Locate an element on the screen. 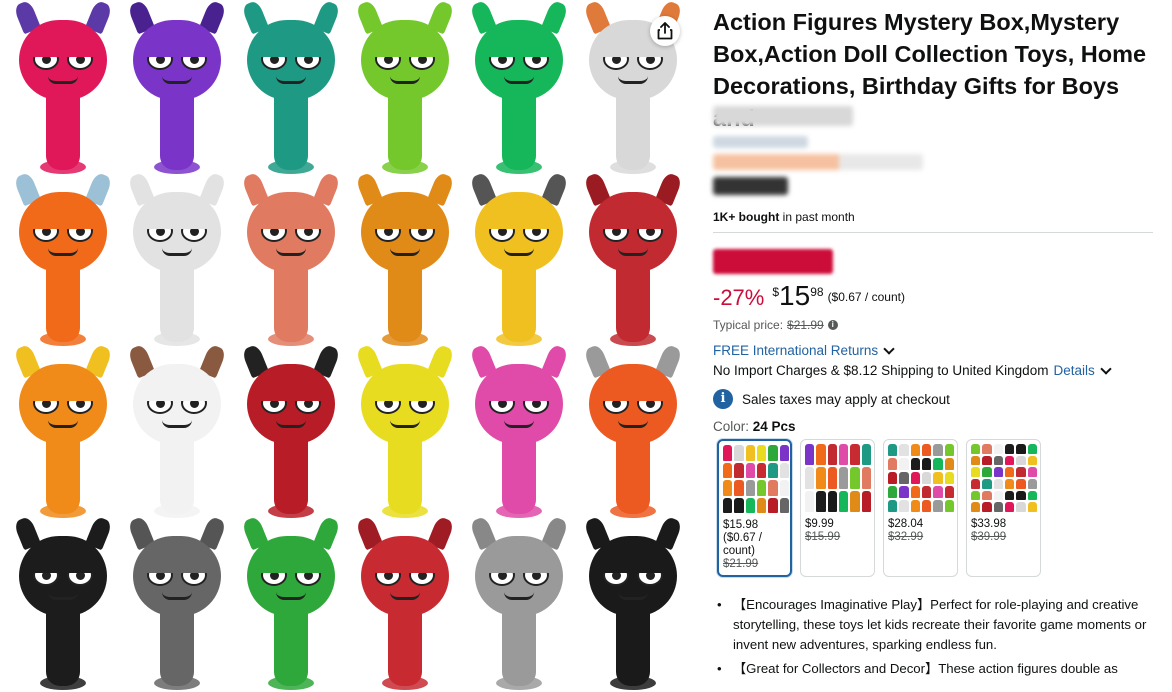 The image size is (1172, 692). price: $ 15 98 is located at coordinates (798, 295).